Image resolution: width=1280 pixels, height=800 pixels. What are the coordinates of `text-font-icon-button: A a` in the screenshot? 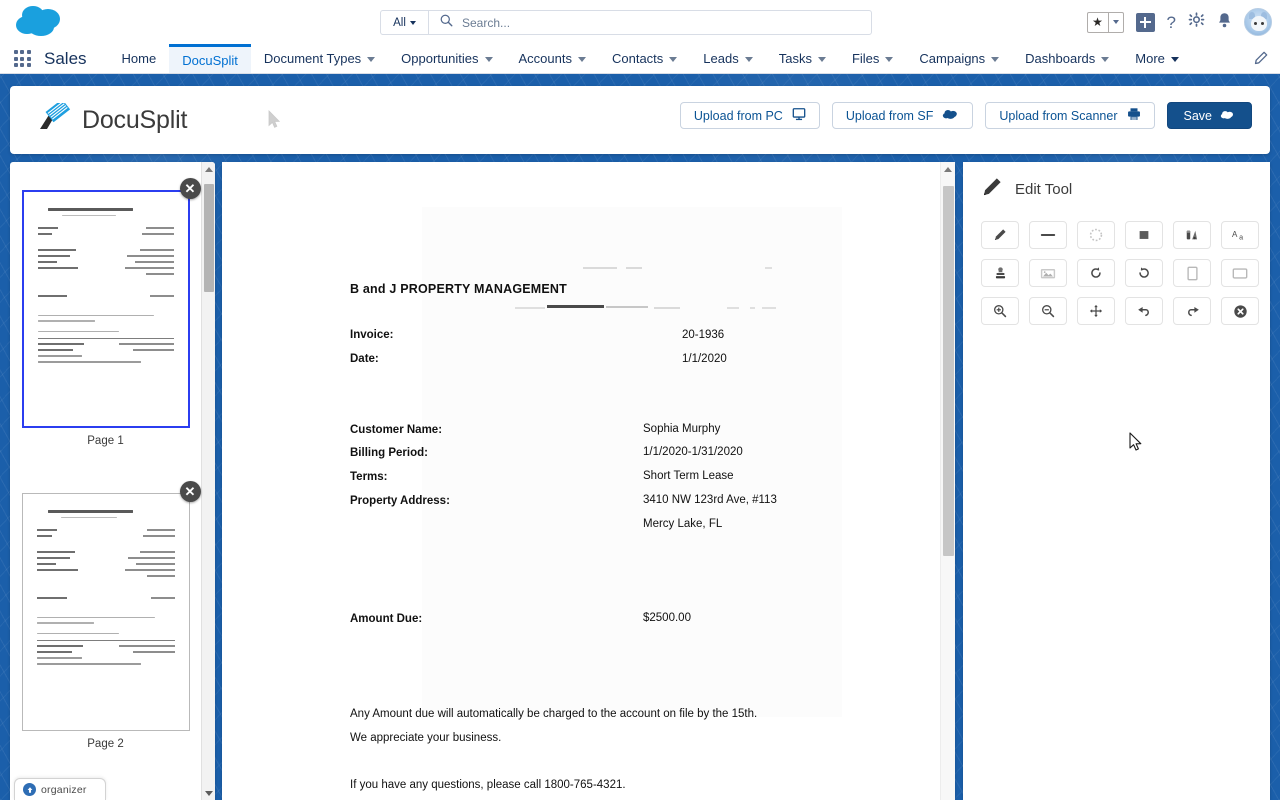 It's located at (1240, 235).